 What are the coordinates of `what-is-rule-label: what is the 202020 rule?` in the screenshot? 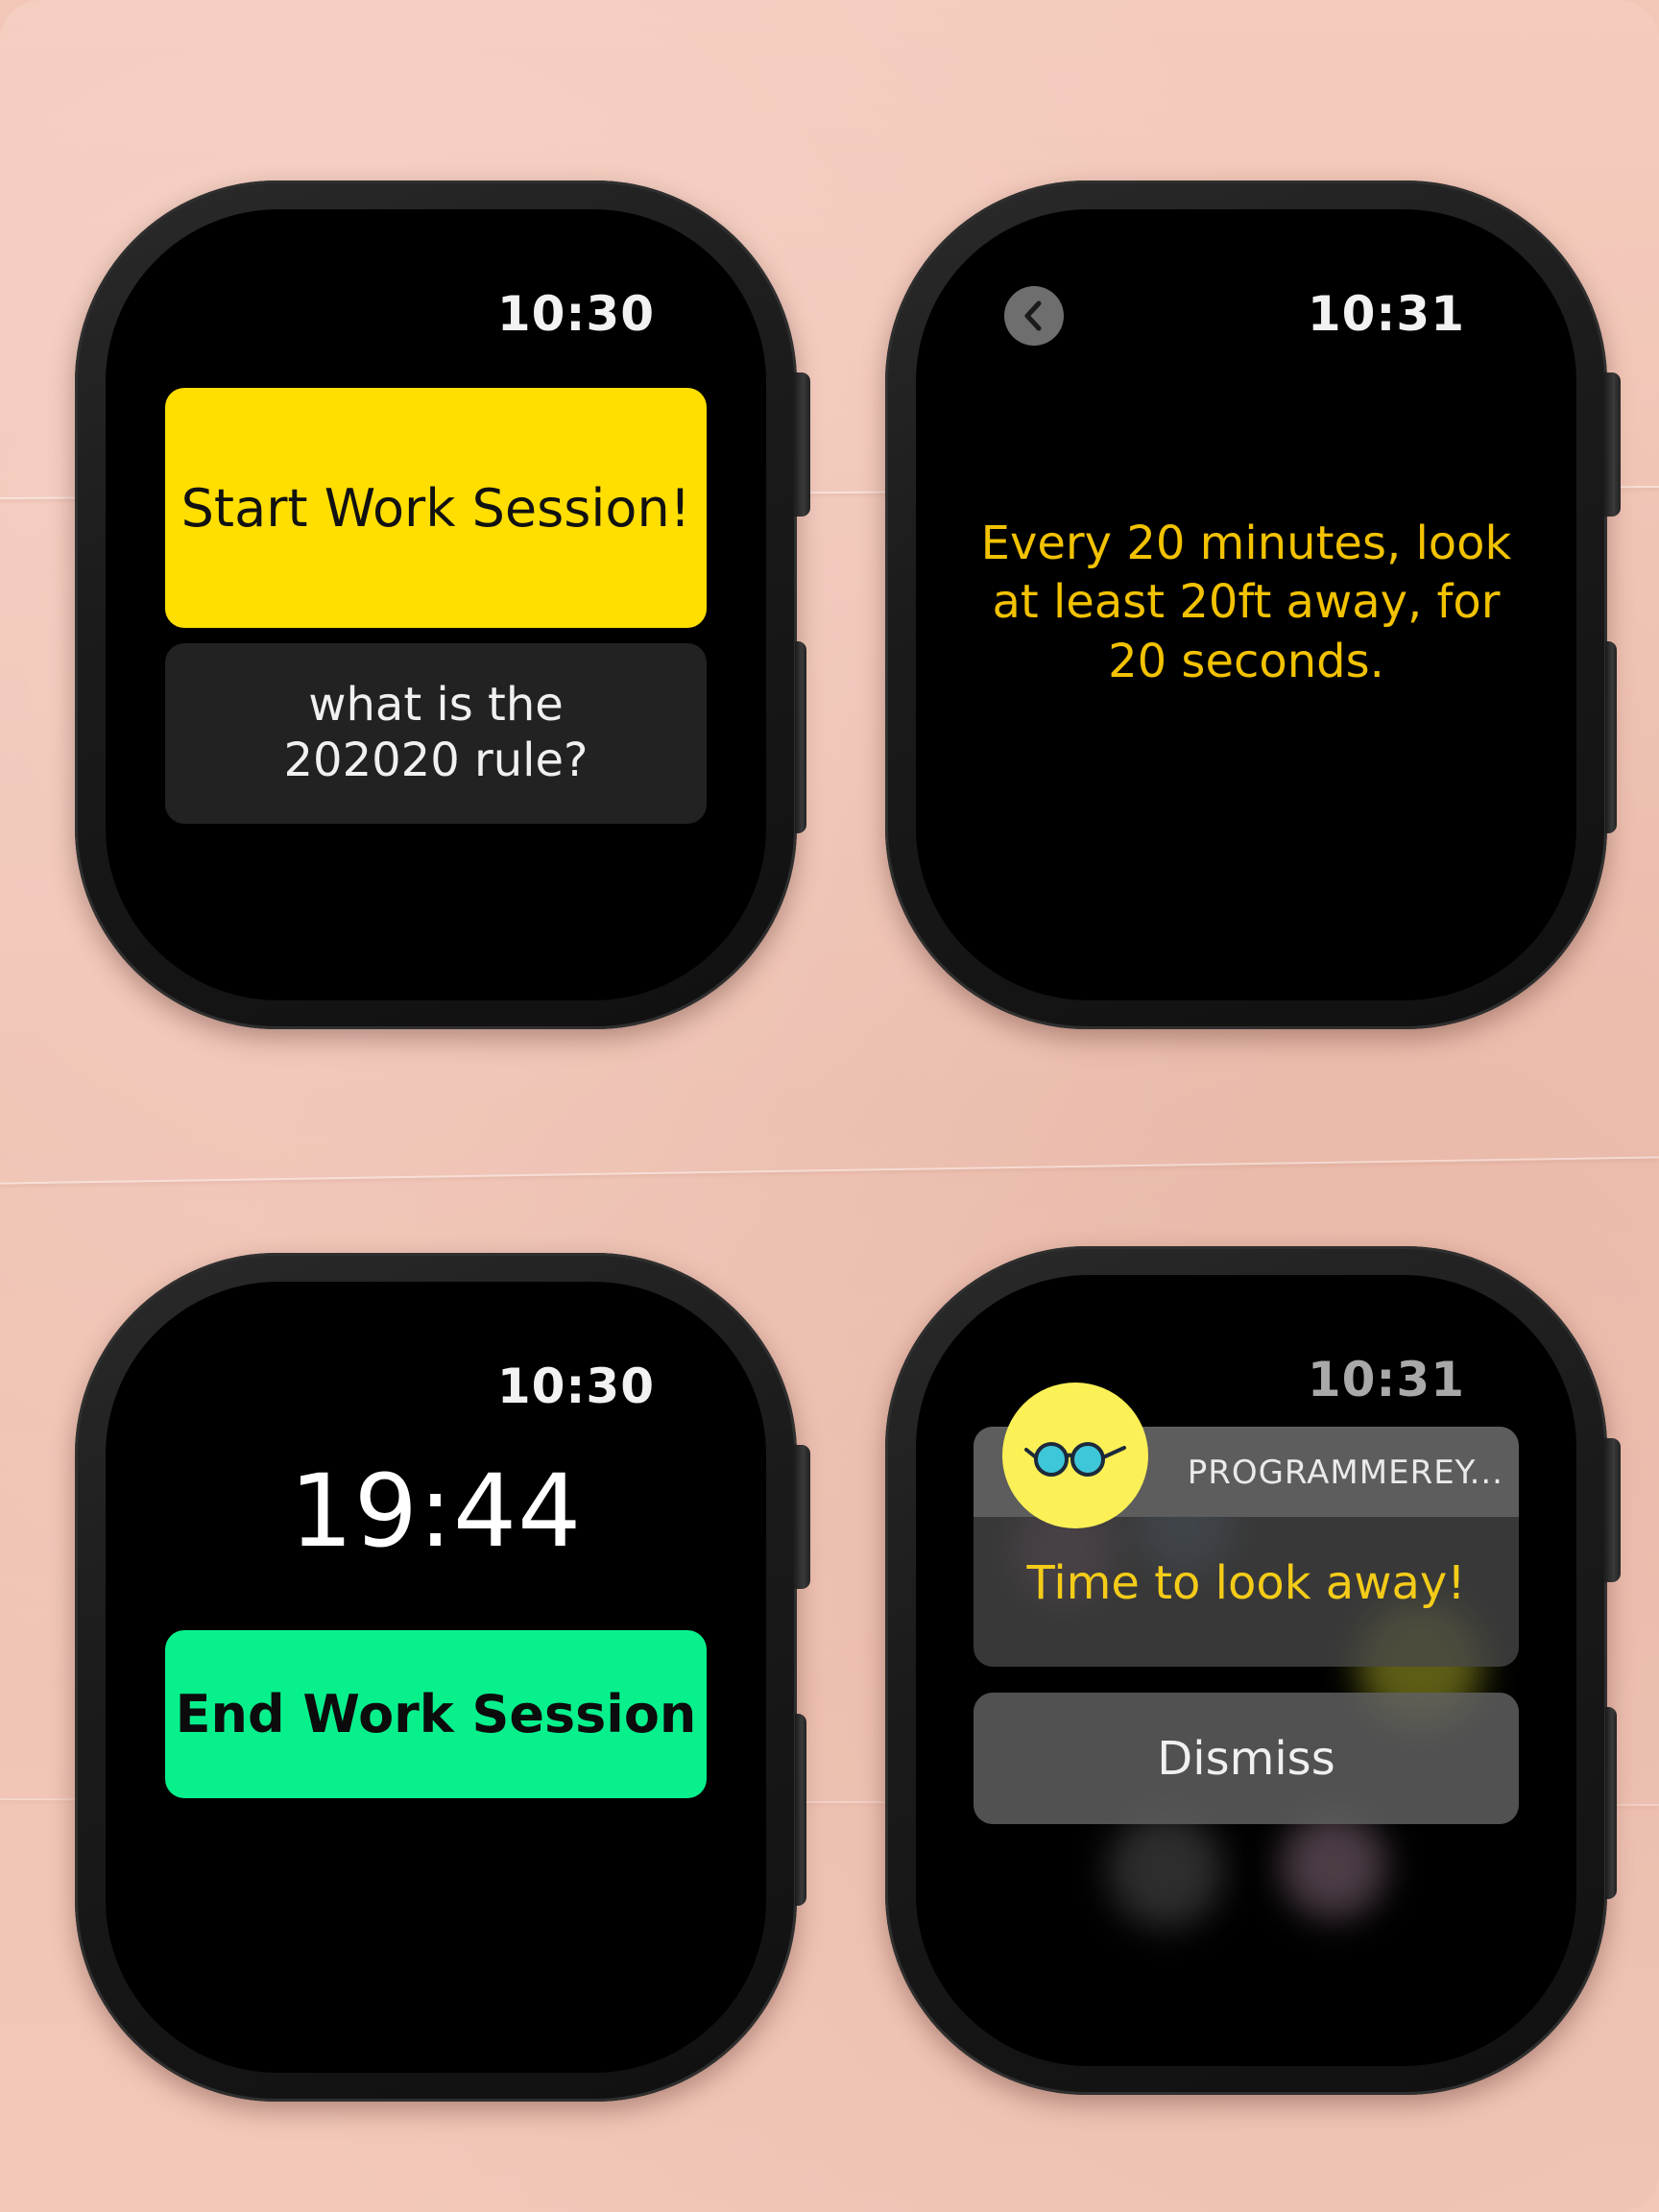 It's located at (436, 732).